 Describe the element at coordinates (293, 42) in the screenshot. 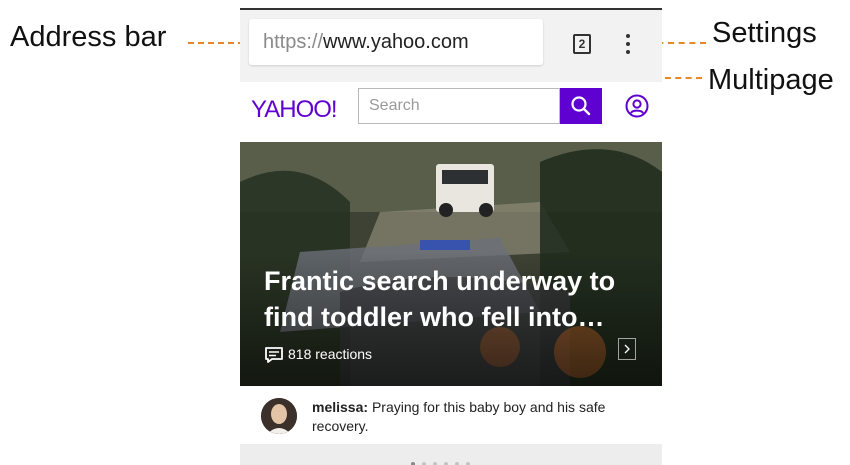

I see `url-scheme: https://` at that location.